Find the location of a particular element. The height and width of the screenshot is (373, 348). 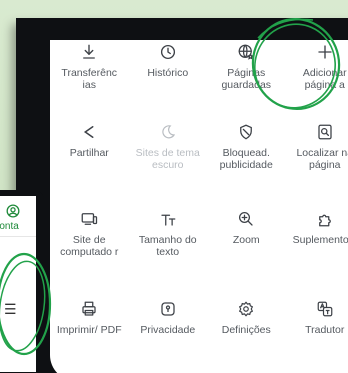

menu-item-label: Transferênc ias is located at coordinates (89, 79).